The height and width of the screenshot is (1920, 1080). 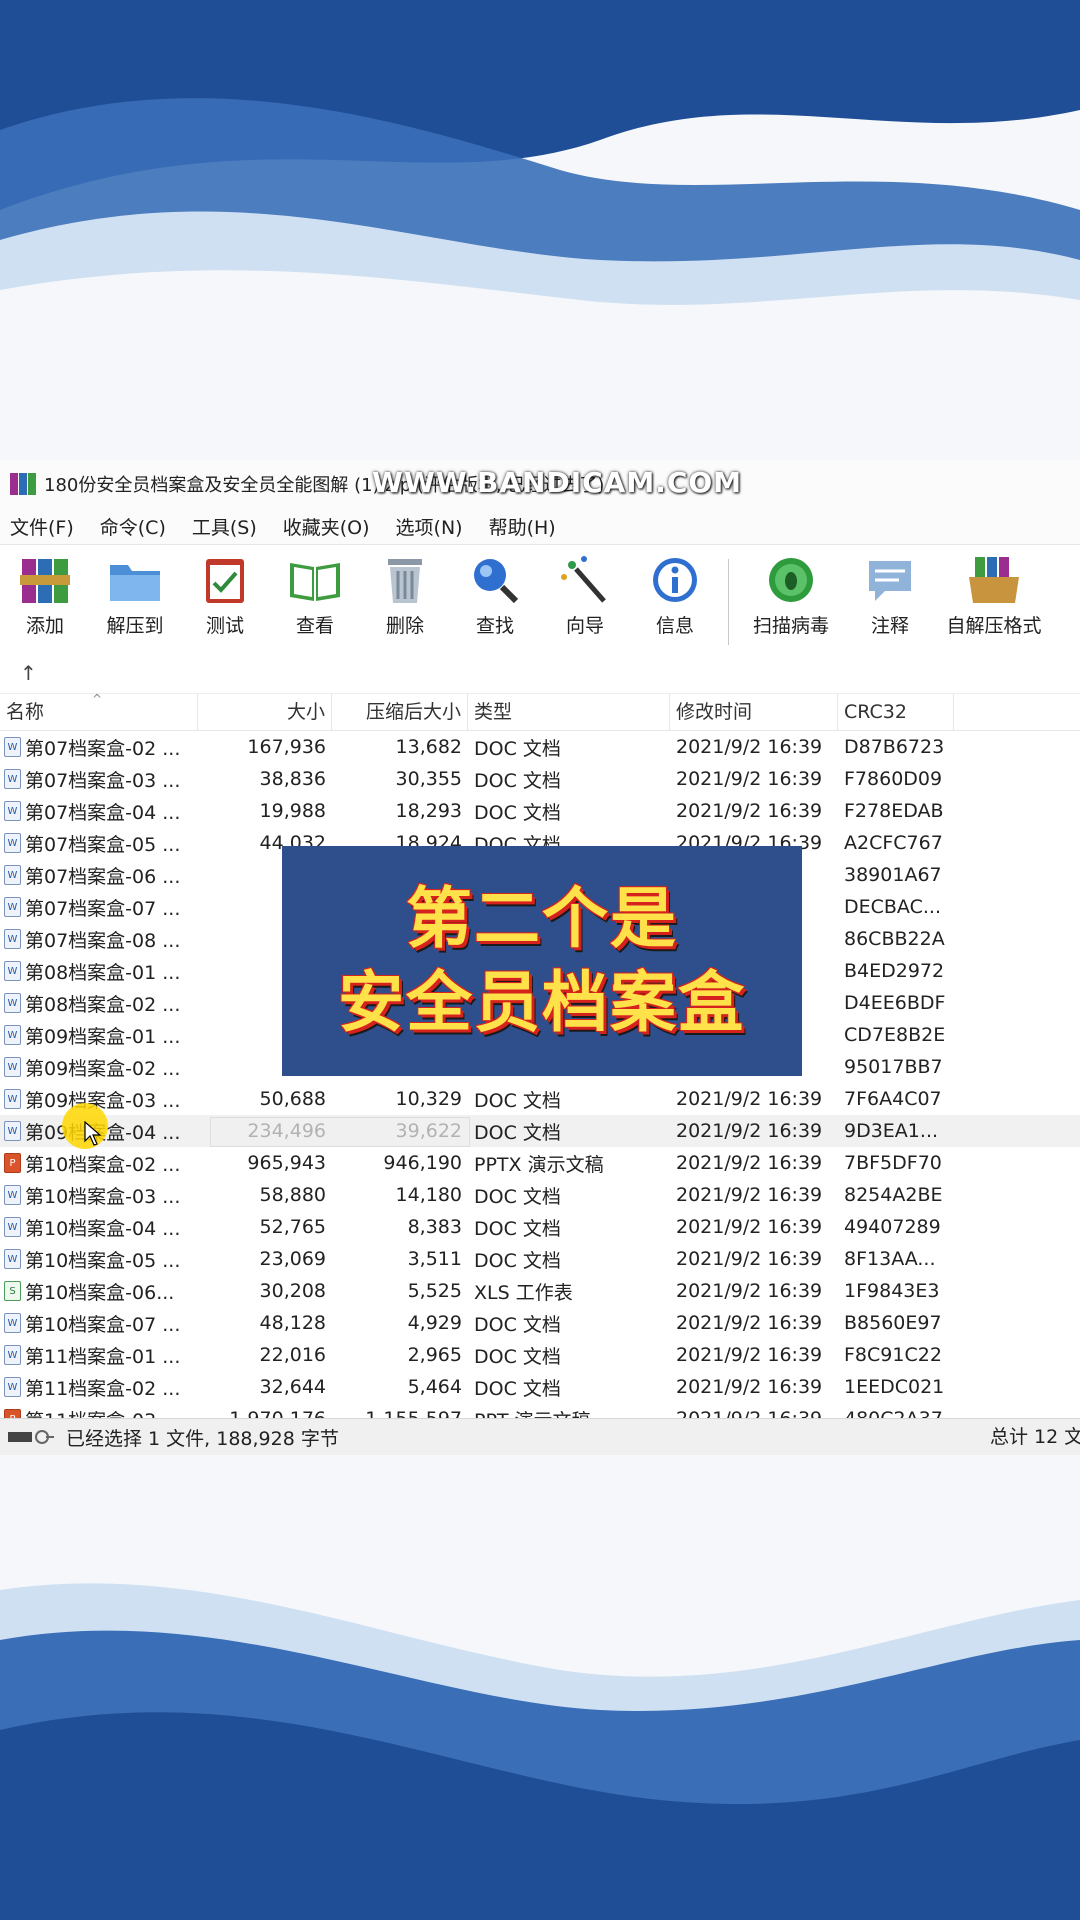 What do you see at coordinates (890, 595) in the screenshot?
I see `comment-button: 注释` at bounding box center [890, 595].